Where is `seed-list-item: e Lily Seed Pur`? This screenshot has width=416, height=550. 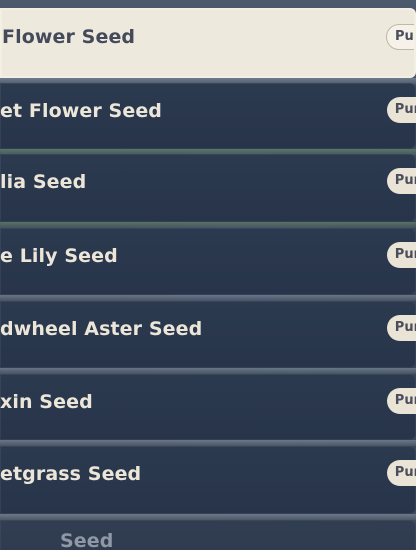
seed-list-item: e Lily Seed Pur is located at coordinates (208, 261).